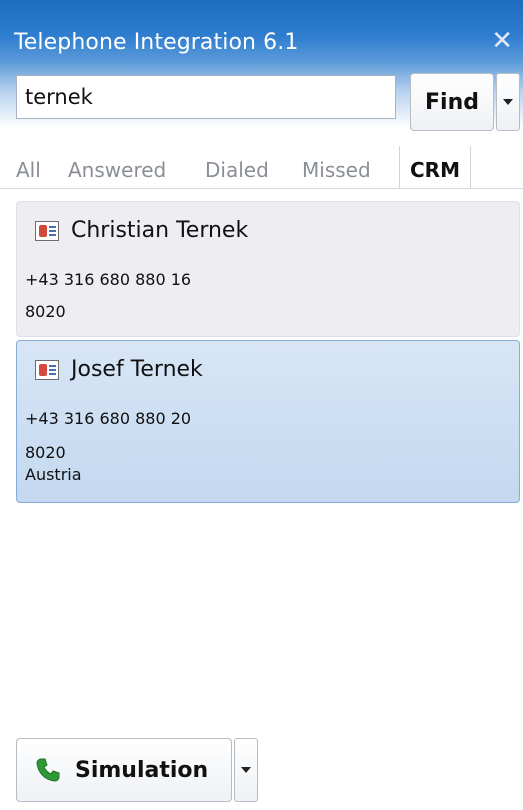  What do you see at coordinates (53, 474) in the screenshot?
I see `contact-country: Austria` at bounding box center [53, 474].